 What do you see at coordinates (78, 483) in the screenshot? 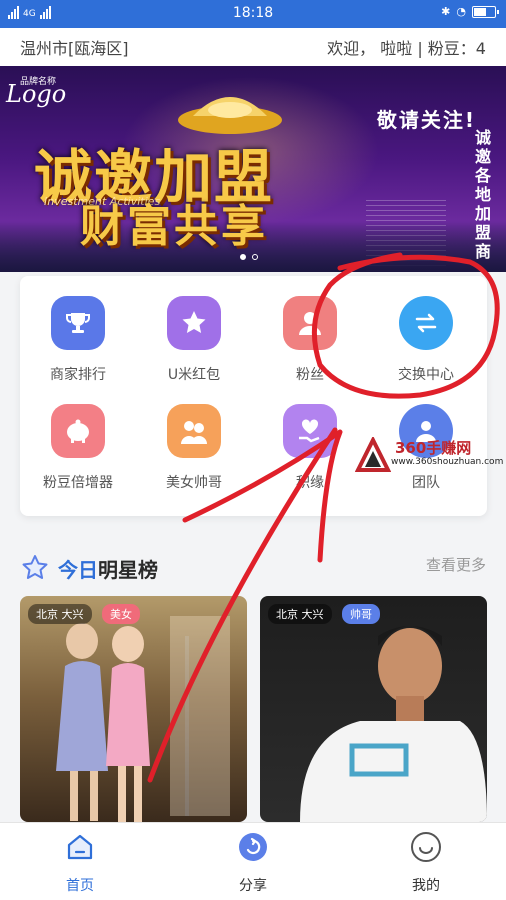
I see `grid-label: 粉豆倍增器` at bounding box center [78, 483].